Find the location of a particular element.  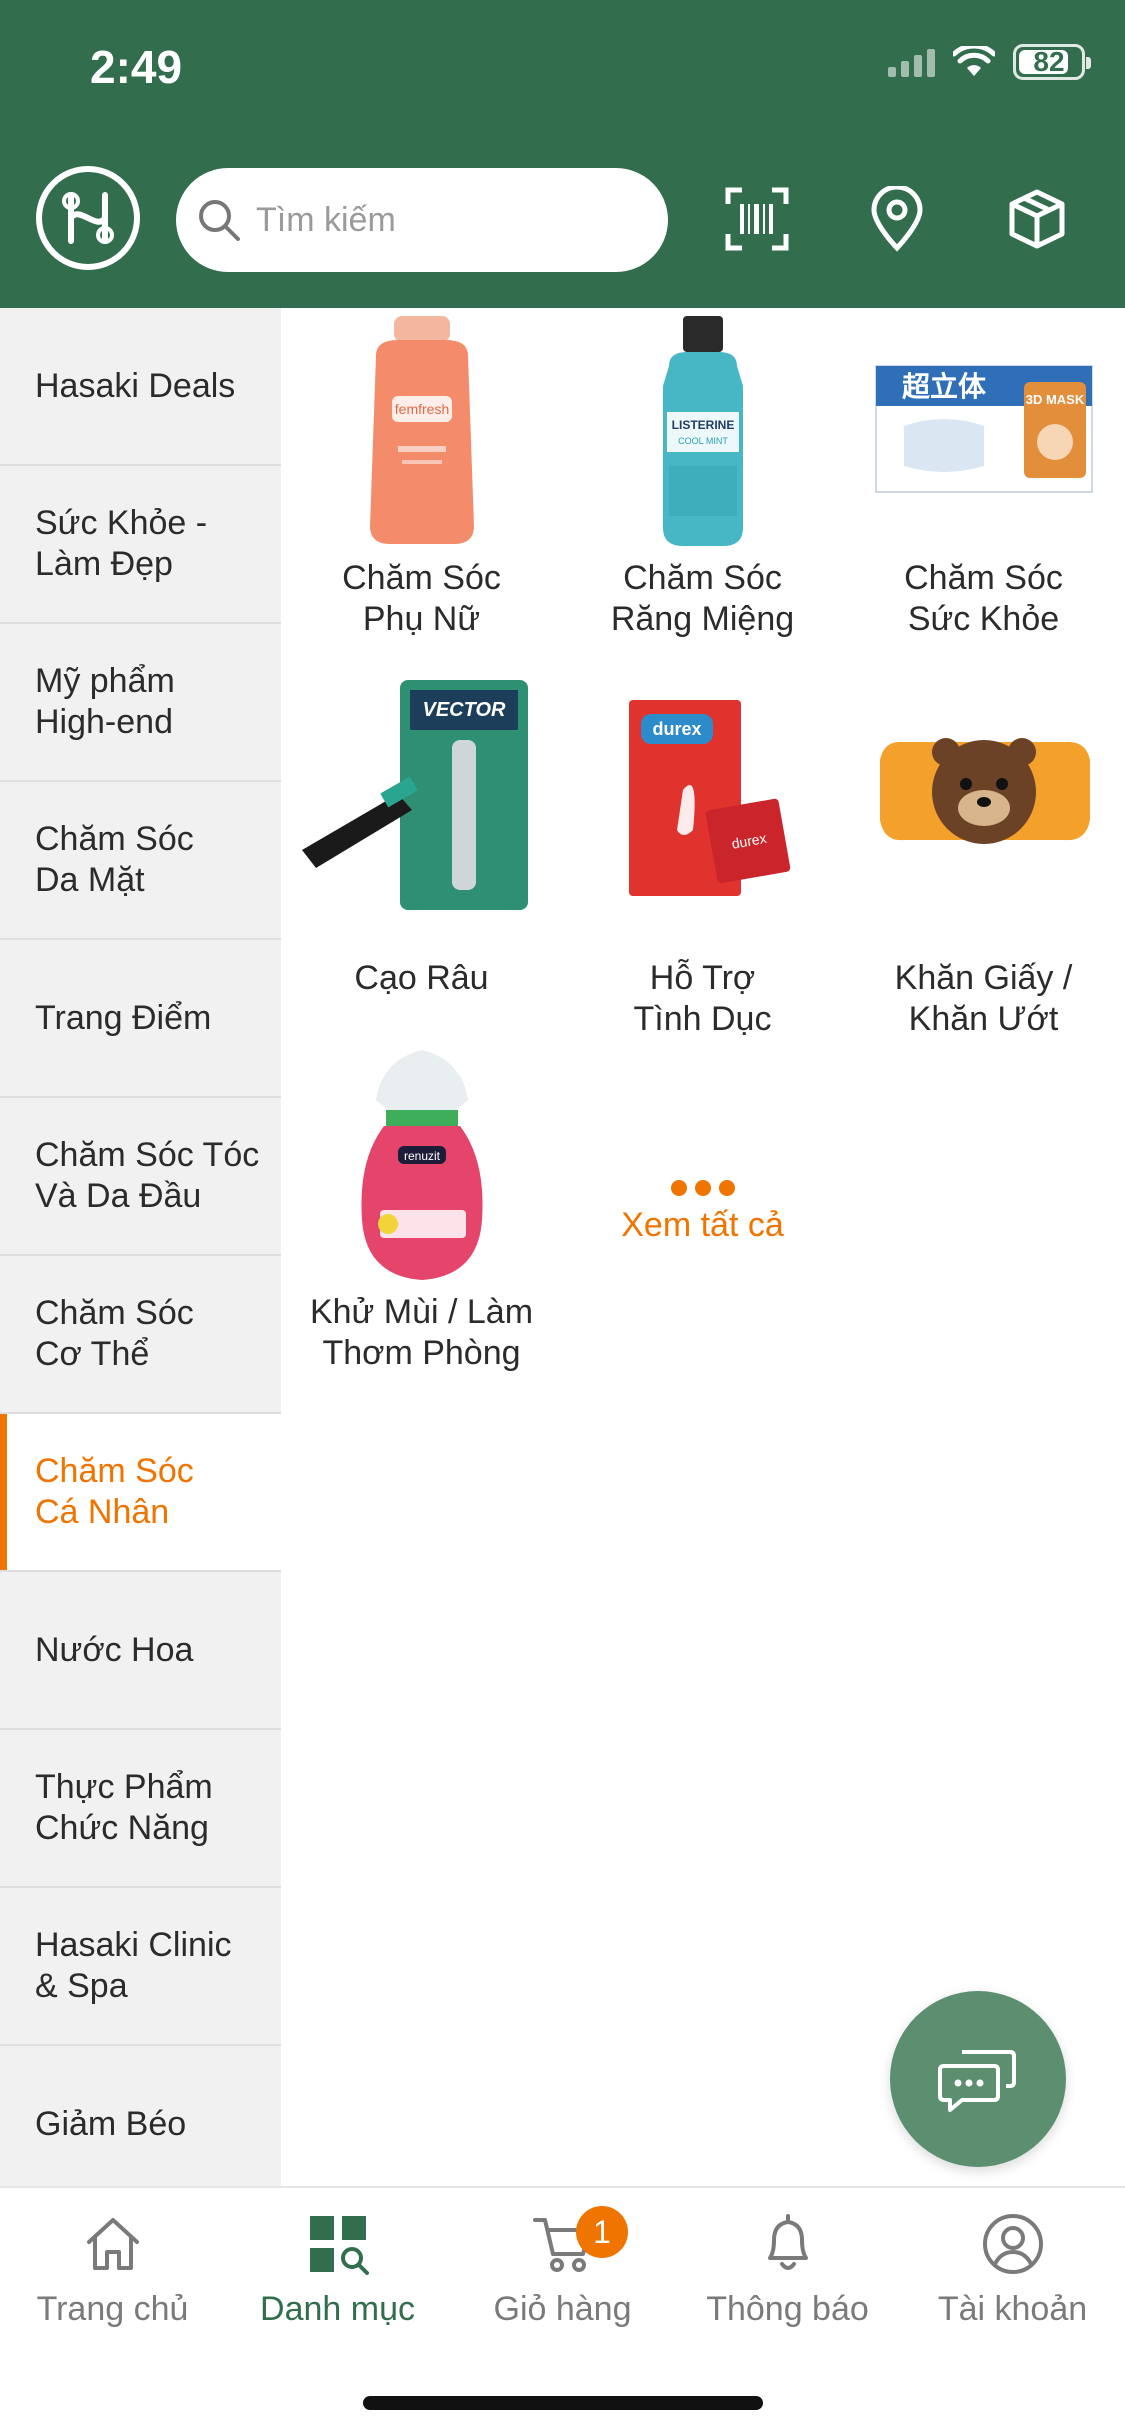

nav-notifications: Thông báo is located at coordinates (787, 2270).